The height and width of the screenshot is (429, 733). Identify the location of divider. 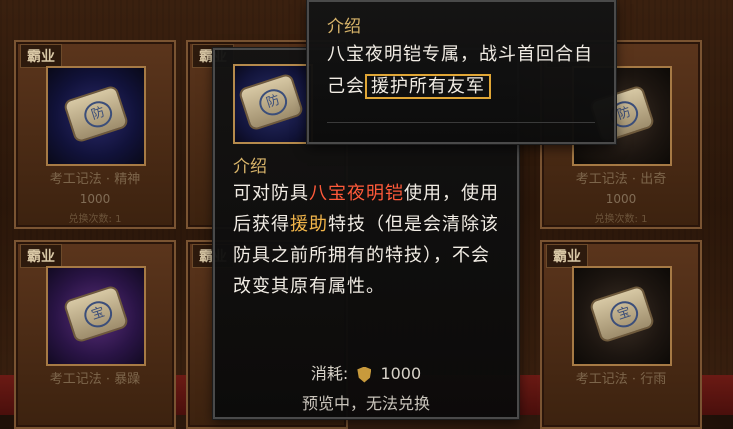
(461, 122).